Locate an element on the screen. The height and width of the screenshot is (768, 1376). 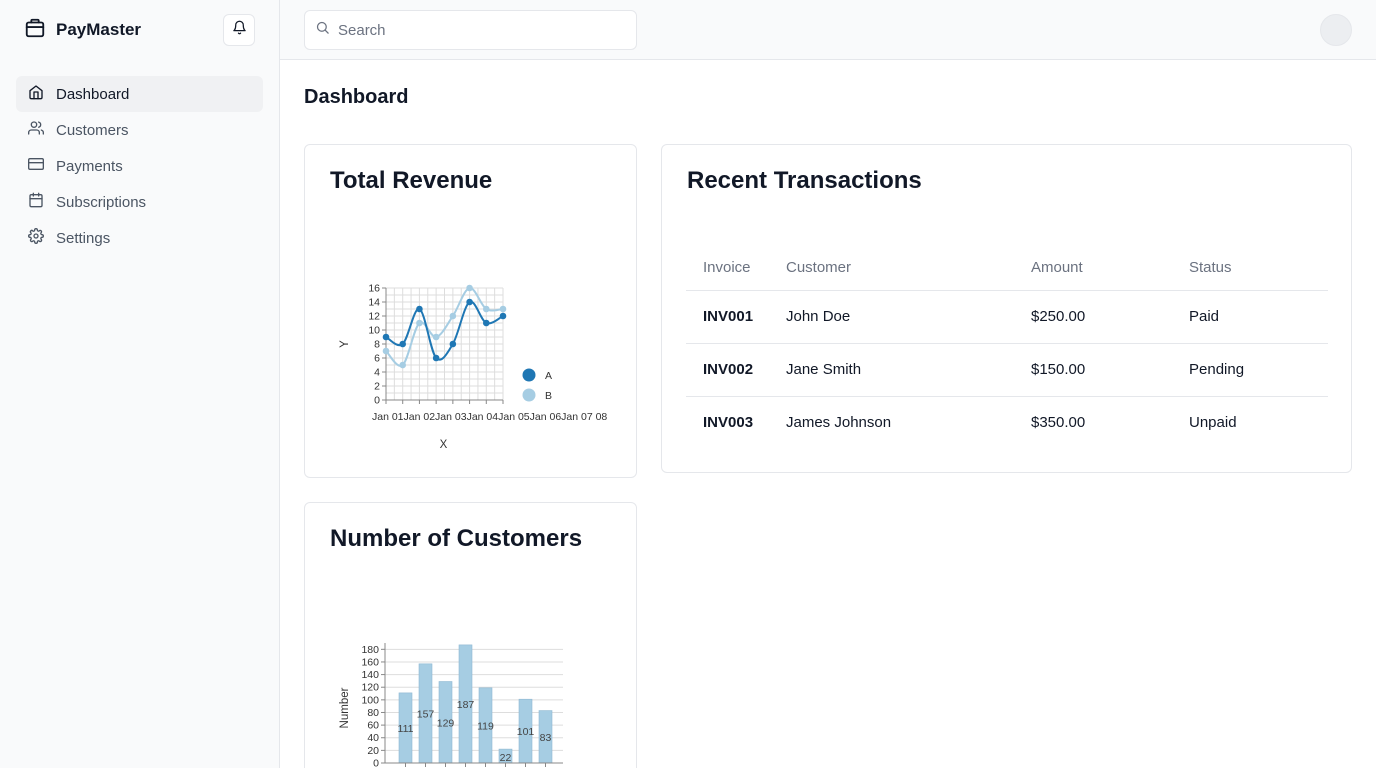
y-tick-label: 16 is located at coordinates (374, 289).